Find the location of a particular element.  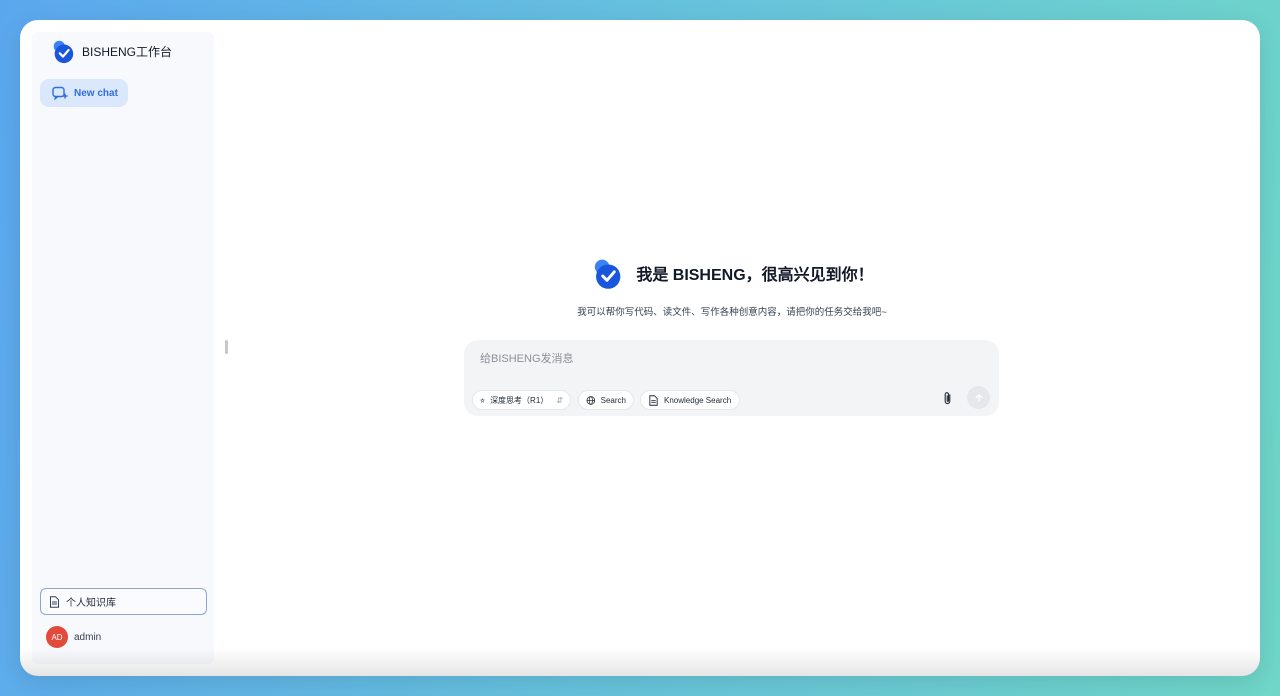

welcome-subtitle: 我可以帮你写代码、读文件、写作各种创意内容，请把你的任务交给我吧~ is located at coordinates (732, 312).